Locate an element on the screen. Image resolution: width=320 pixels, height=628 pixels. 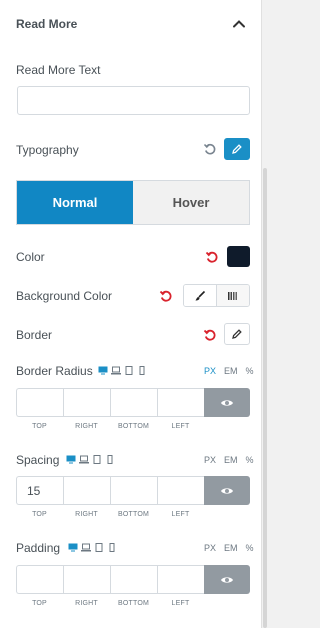
background-type-group is located at coordinates (216, 295).